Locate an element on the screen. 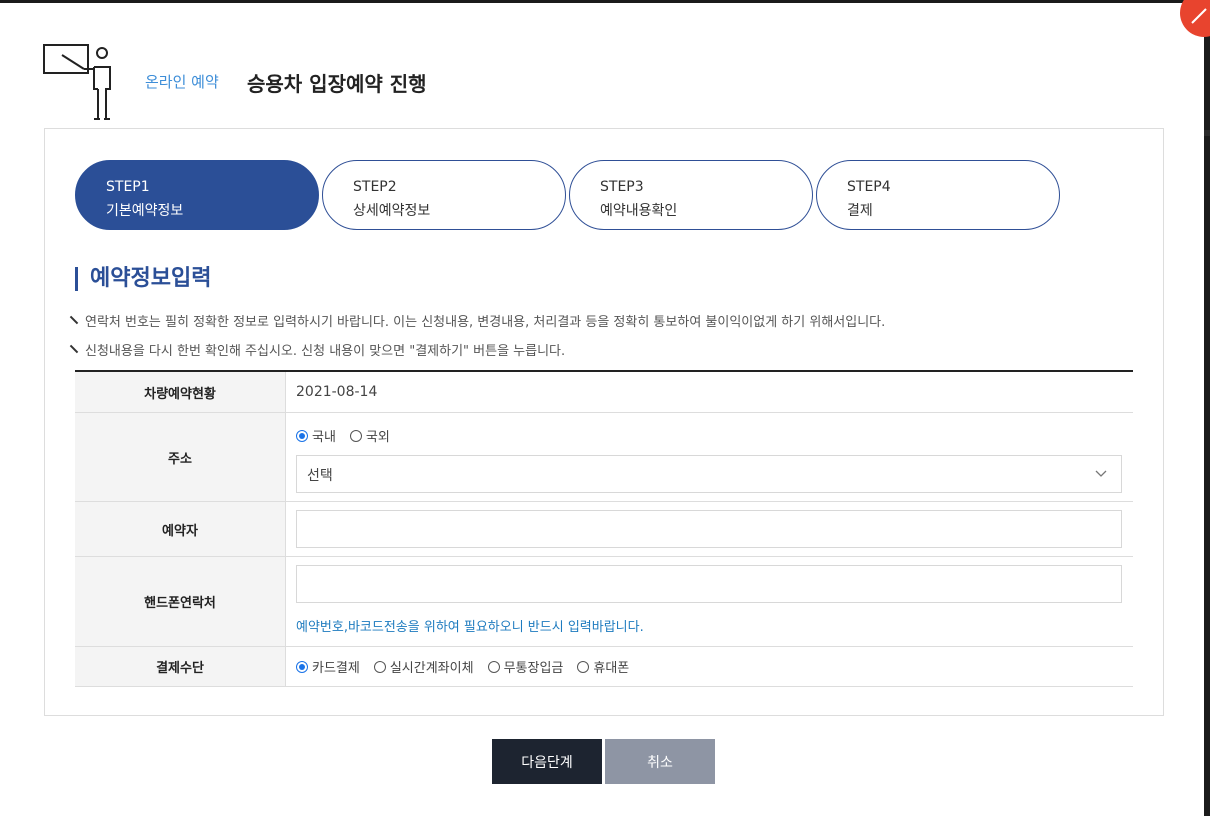 The image size is (1210, 816). step-number: STEP2 is located at coordinates (375, 187).